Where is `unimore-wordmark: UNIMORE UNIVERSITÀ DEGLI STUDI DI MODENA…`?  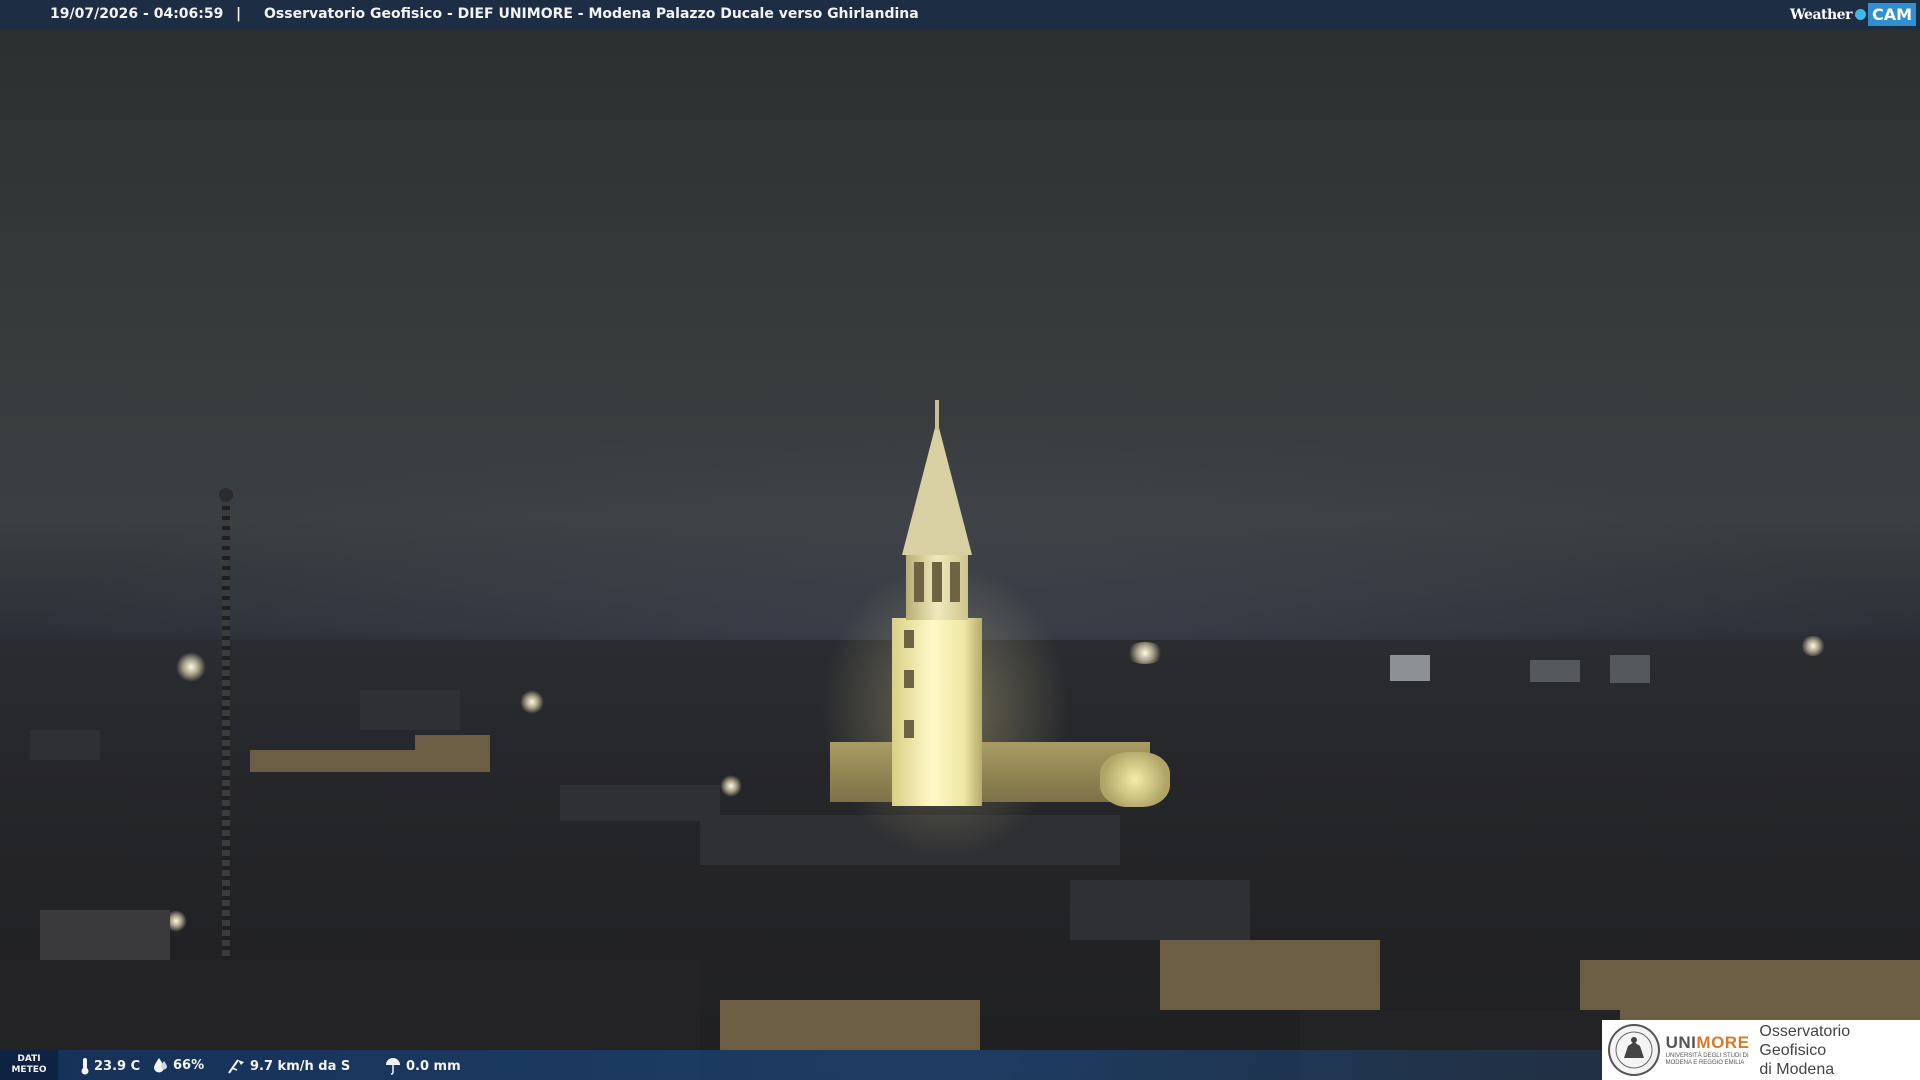 unimore-wordmark: UNIMORE UNIVERSITÀ DEGLI STUDI DI MODENA… is located at coordinates (1708, 1050).